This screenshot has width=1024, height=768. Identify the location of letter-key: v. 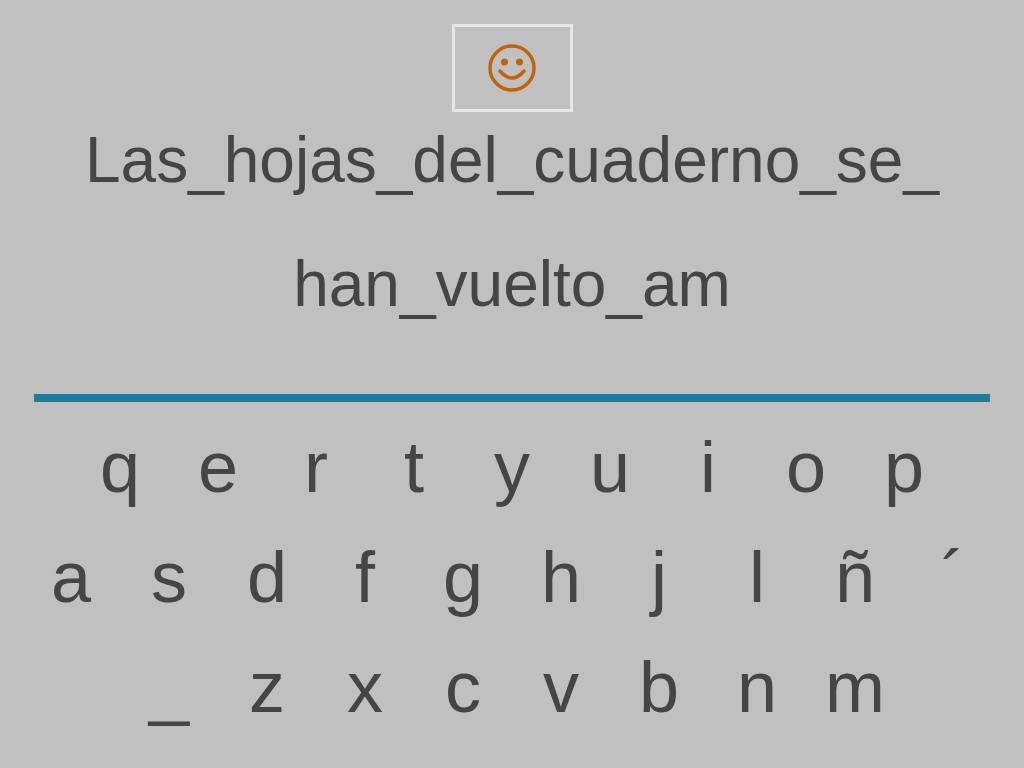
(561, 687).